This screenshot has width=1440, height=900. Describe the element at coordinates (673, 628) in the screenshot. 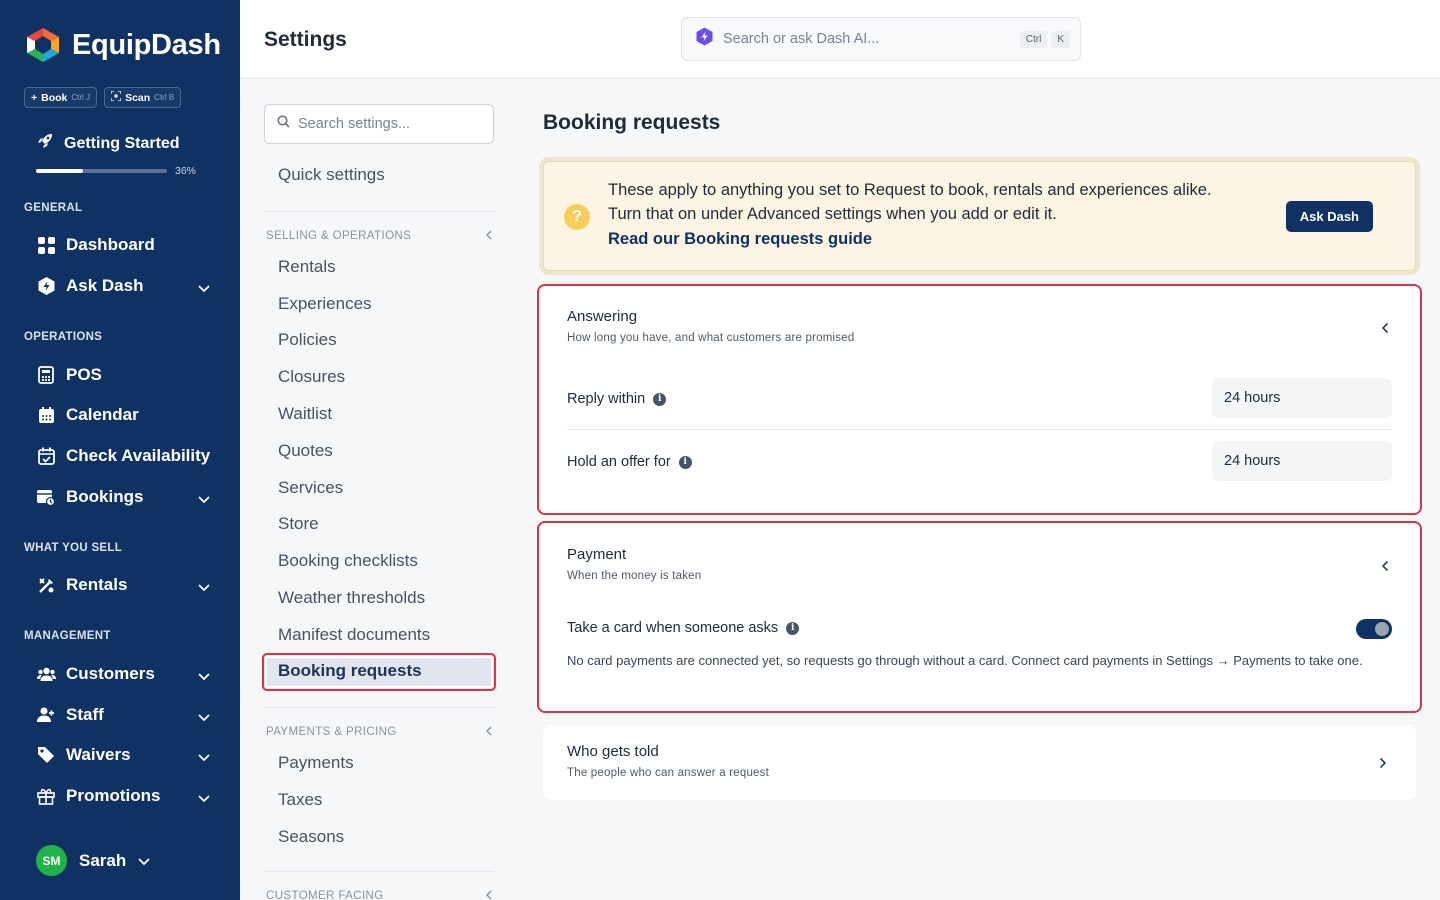

I see `take-card-label: Take a card when someone asks` at that location.